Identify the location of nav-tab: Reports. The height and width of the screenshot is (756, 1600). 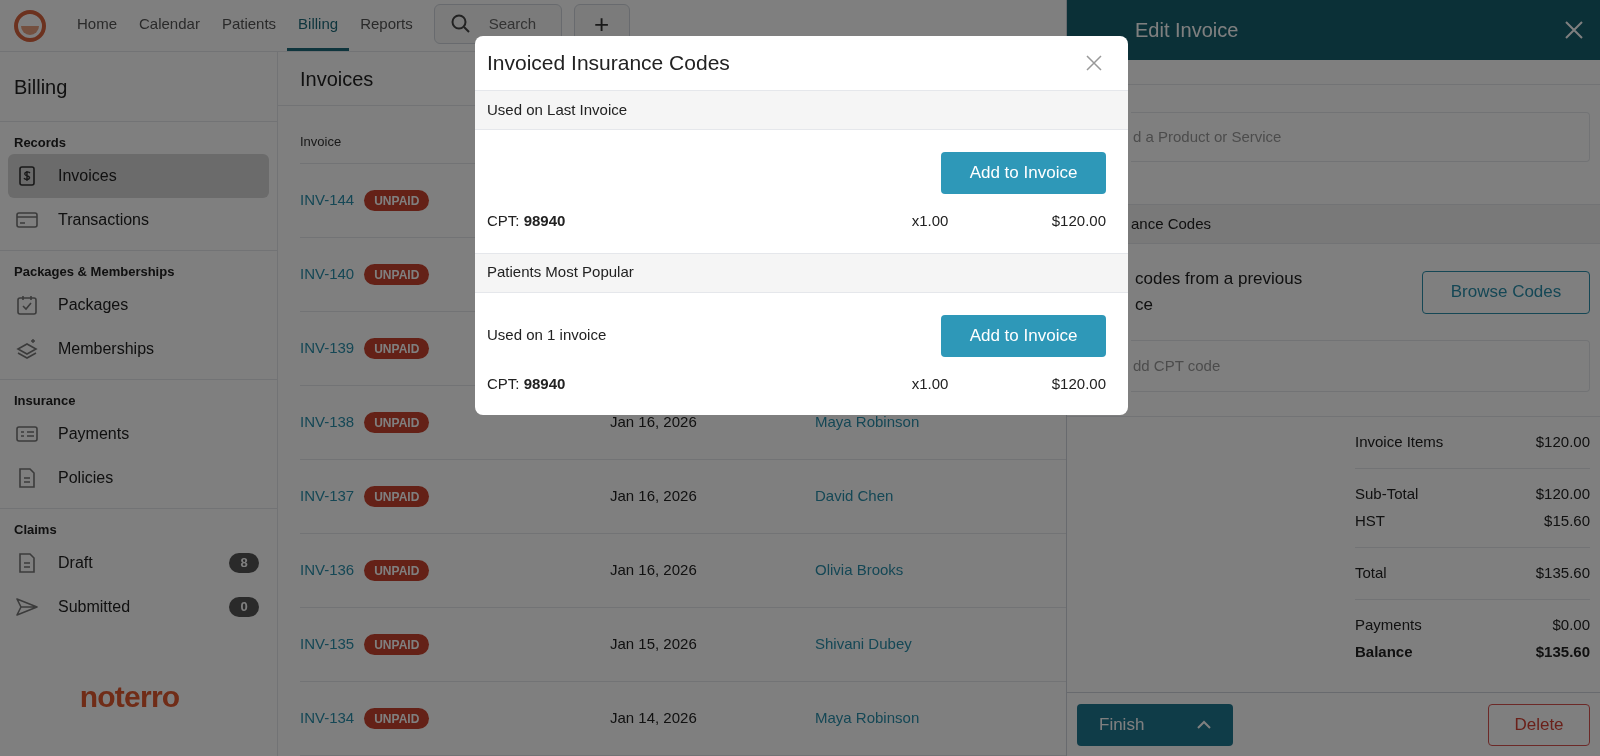
(386, 25).